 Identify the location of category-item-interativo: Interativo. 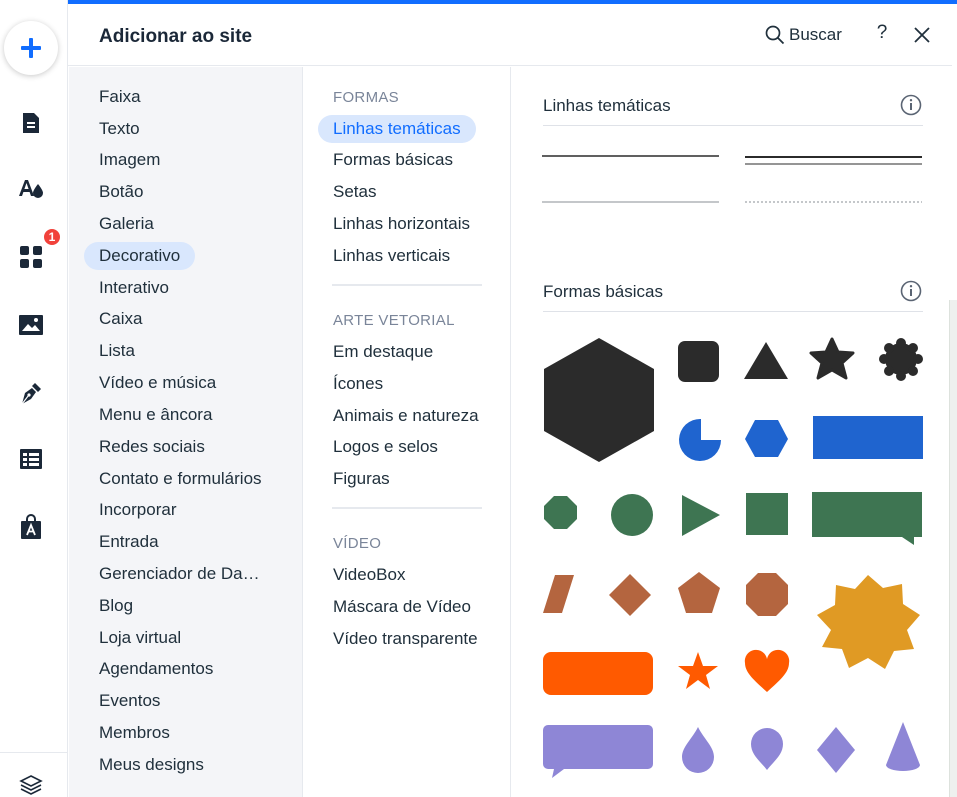
(134, 288).